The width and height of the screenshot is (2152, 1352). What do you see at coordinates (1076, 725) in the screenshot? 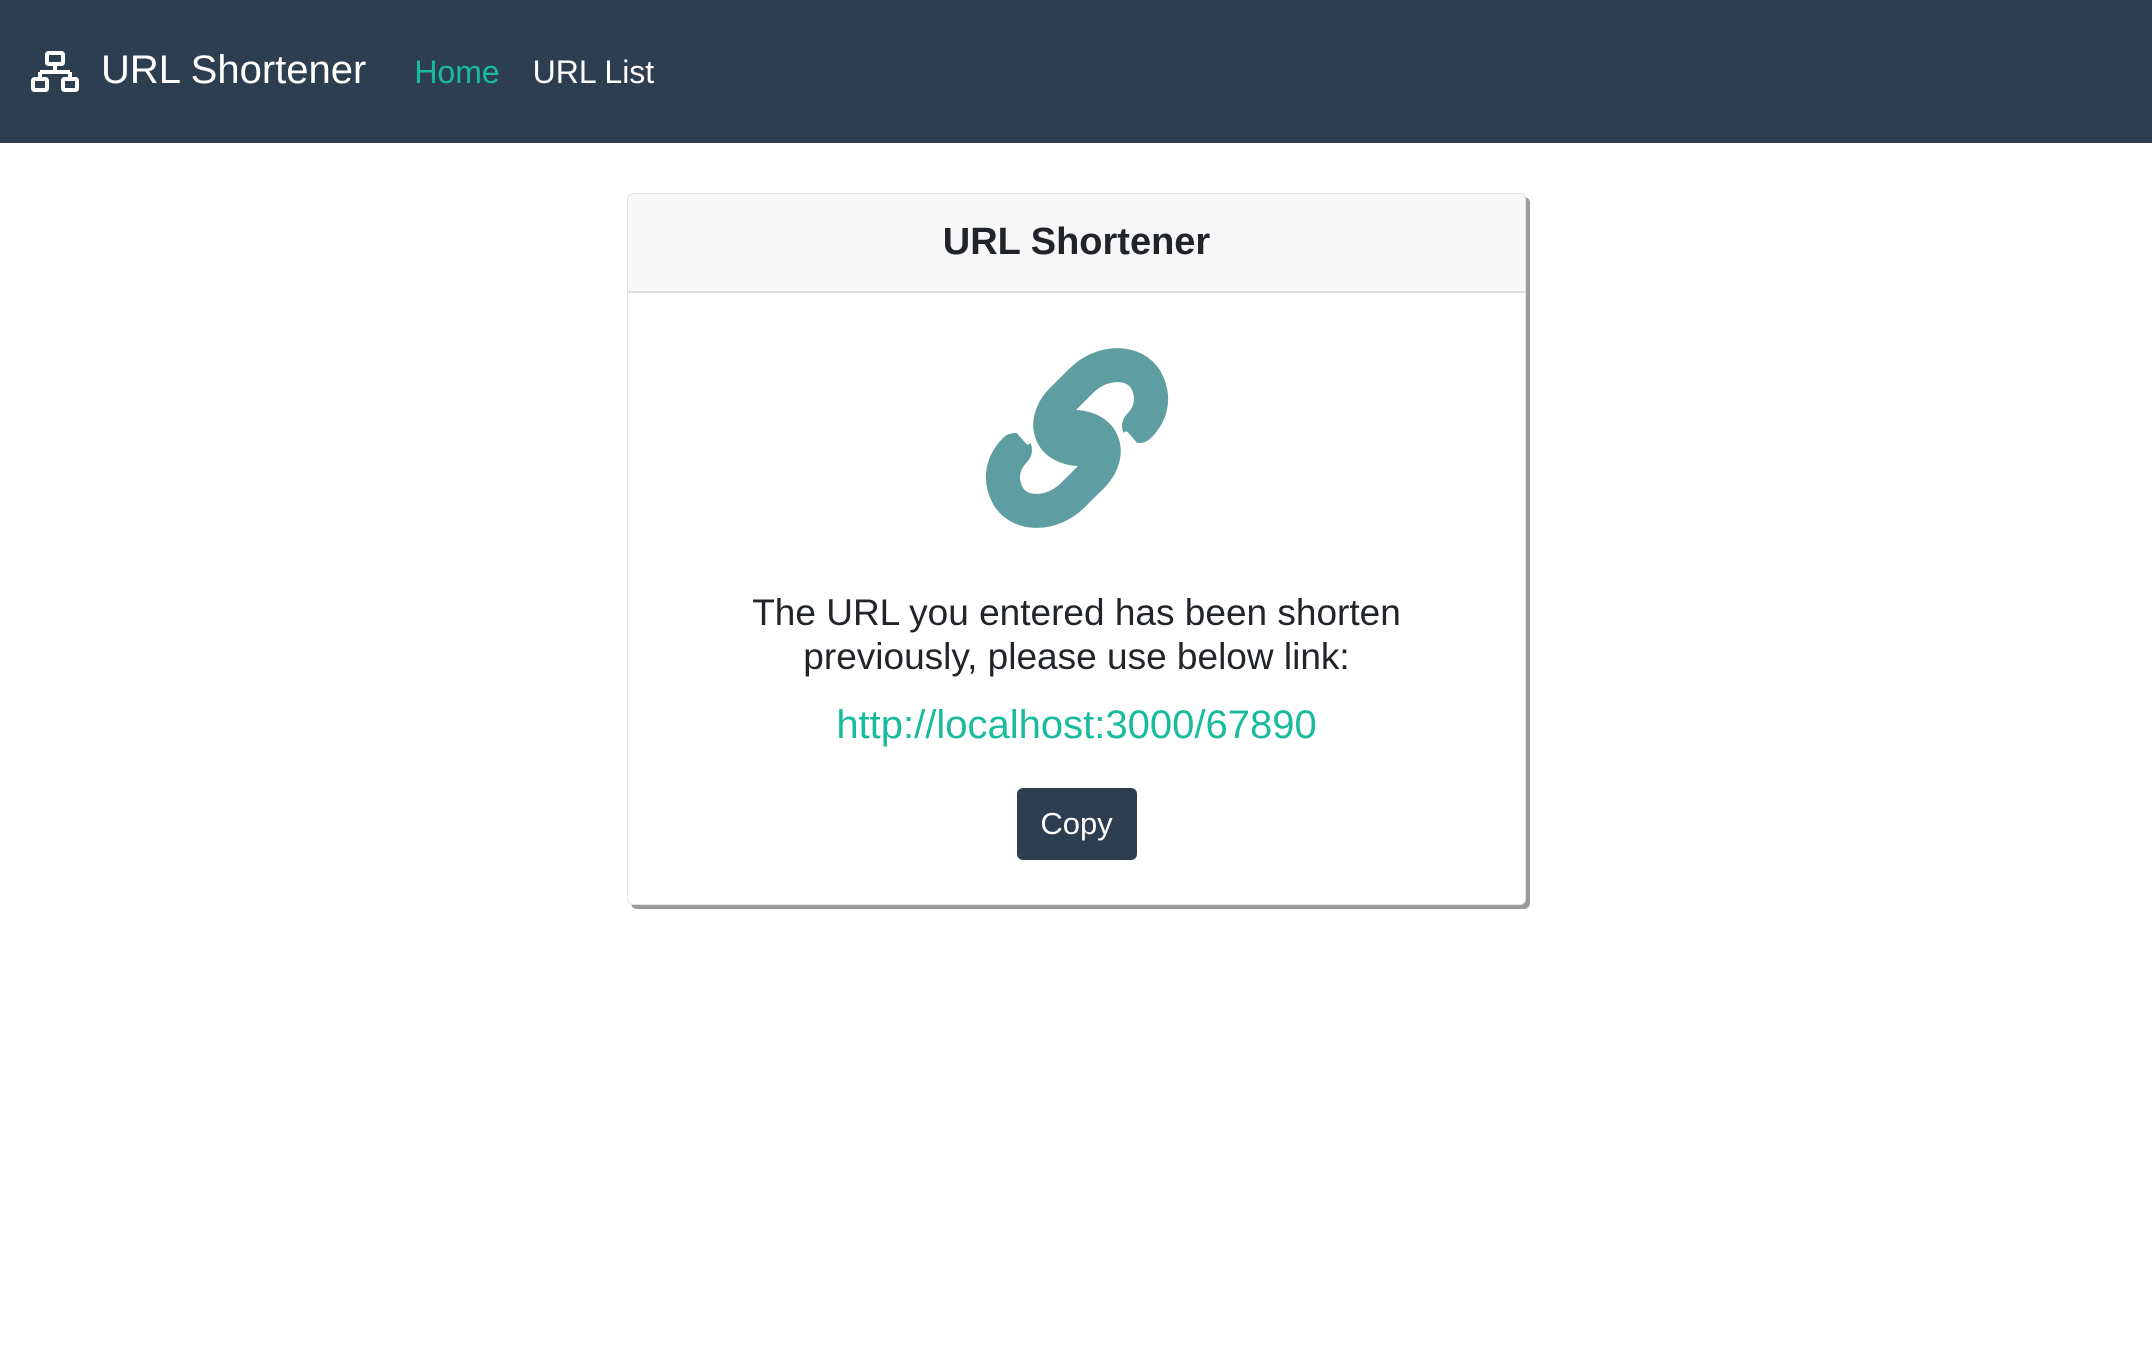
I see `short-url-link: http://localhost:3000/67890` at bounding box center [1076, 725].